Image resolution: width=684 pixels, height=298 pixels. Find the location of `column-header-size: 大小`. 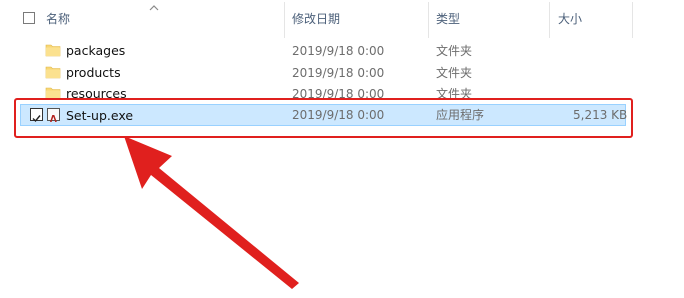

column-header-size: 大小 is located at coordinates (570, 19).